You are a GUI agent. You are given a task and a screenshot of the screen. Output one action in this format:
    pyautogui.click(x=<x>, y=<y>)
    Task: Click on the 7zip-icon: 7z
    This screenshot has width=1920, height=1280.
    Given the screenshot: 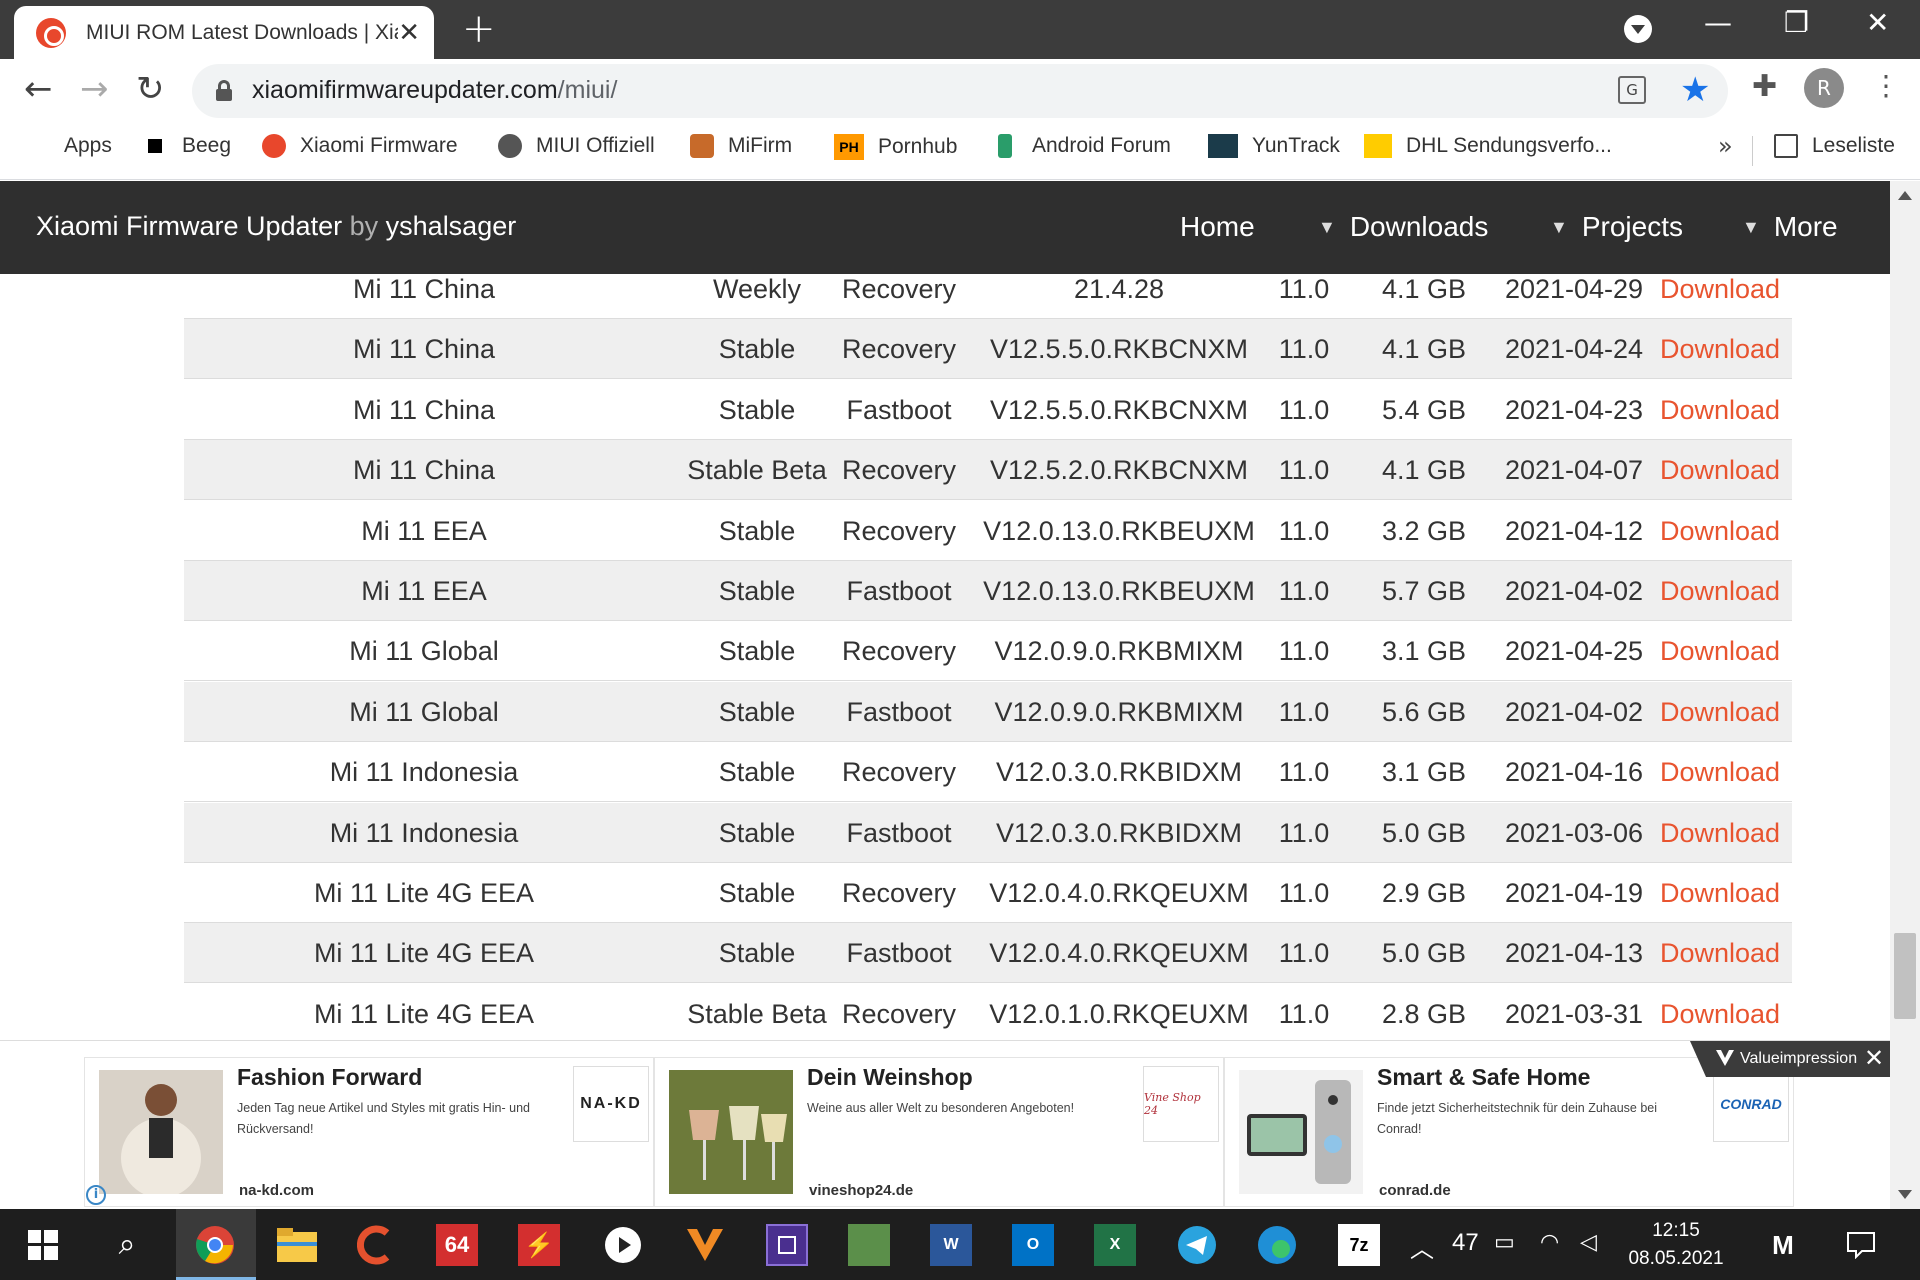 What is the action you would take?
    pyautogui.click(x=1359, y=1245)
    